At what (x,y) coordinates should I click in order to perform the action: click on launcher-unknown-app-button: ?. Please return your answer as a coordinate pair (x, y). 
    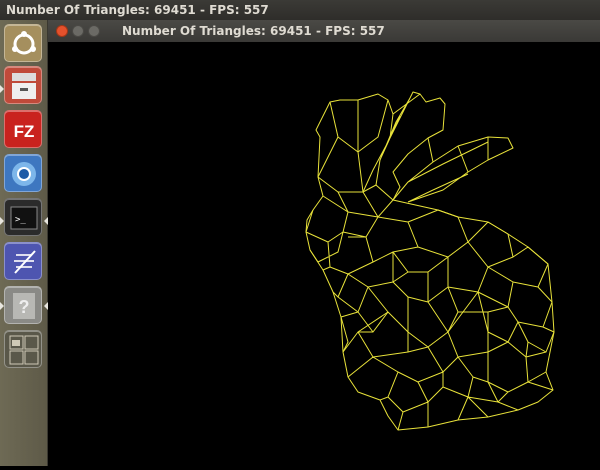
    Looking at the image, I should click on (23, 305).